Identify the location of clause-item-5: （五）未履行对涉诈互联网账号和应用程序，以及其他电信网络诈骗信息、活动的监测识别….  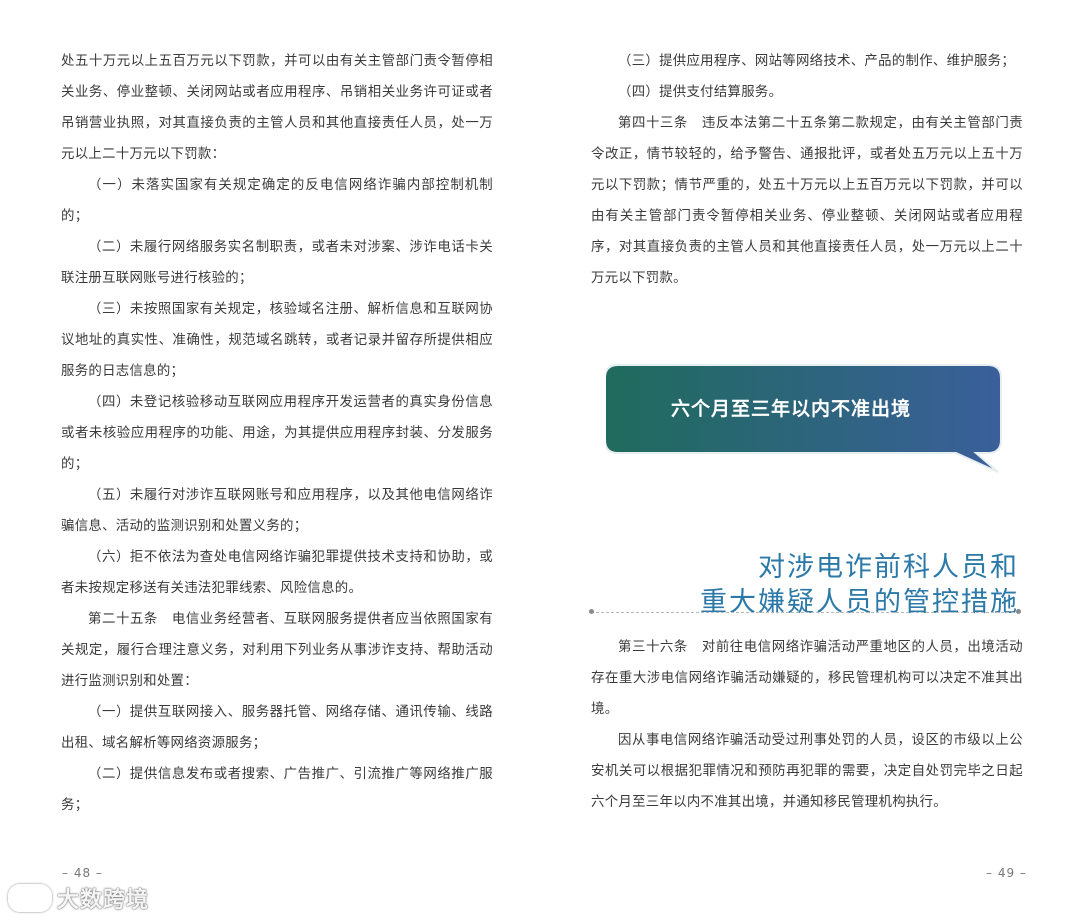
(277, 511).